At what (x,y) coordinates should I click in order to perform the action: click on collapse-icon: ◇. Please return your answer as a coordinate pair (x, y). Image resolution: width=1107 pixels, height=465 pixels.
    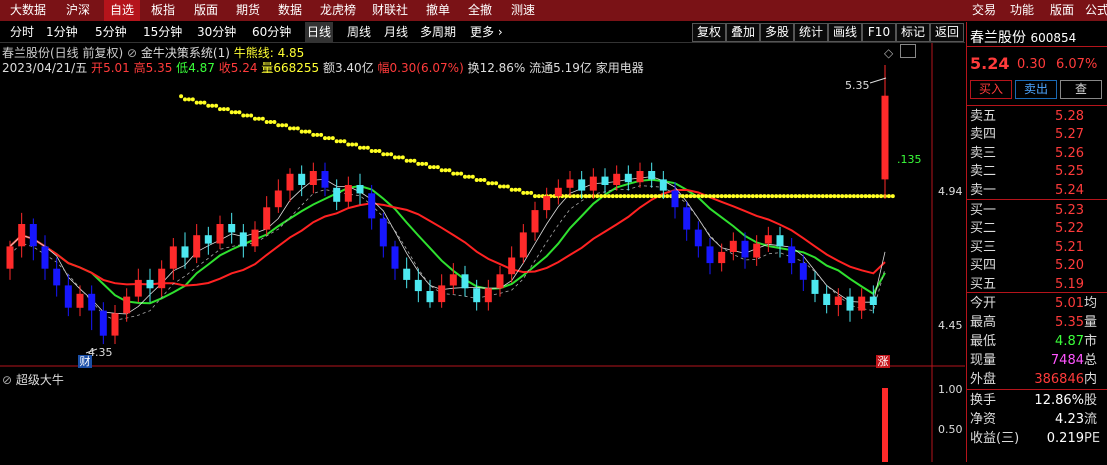
    Looking at the image, I should click on (888, 53).